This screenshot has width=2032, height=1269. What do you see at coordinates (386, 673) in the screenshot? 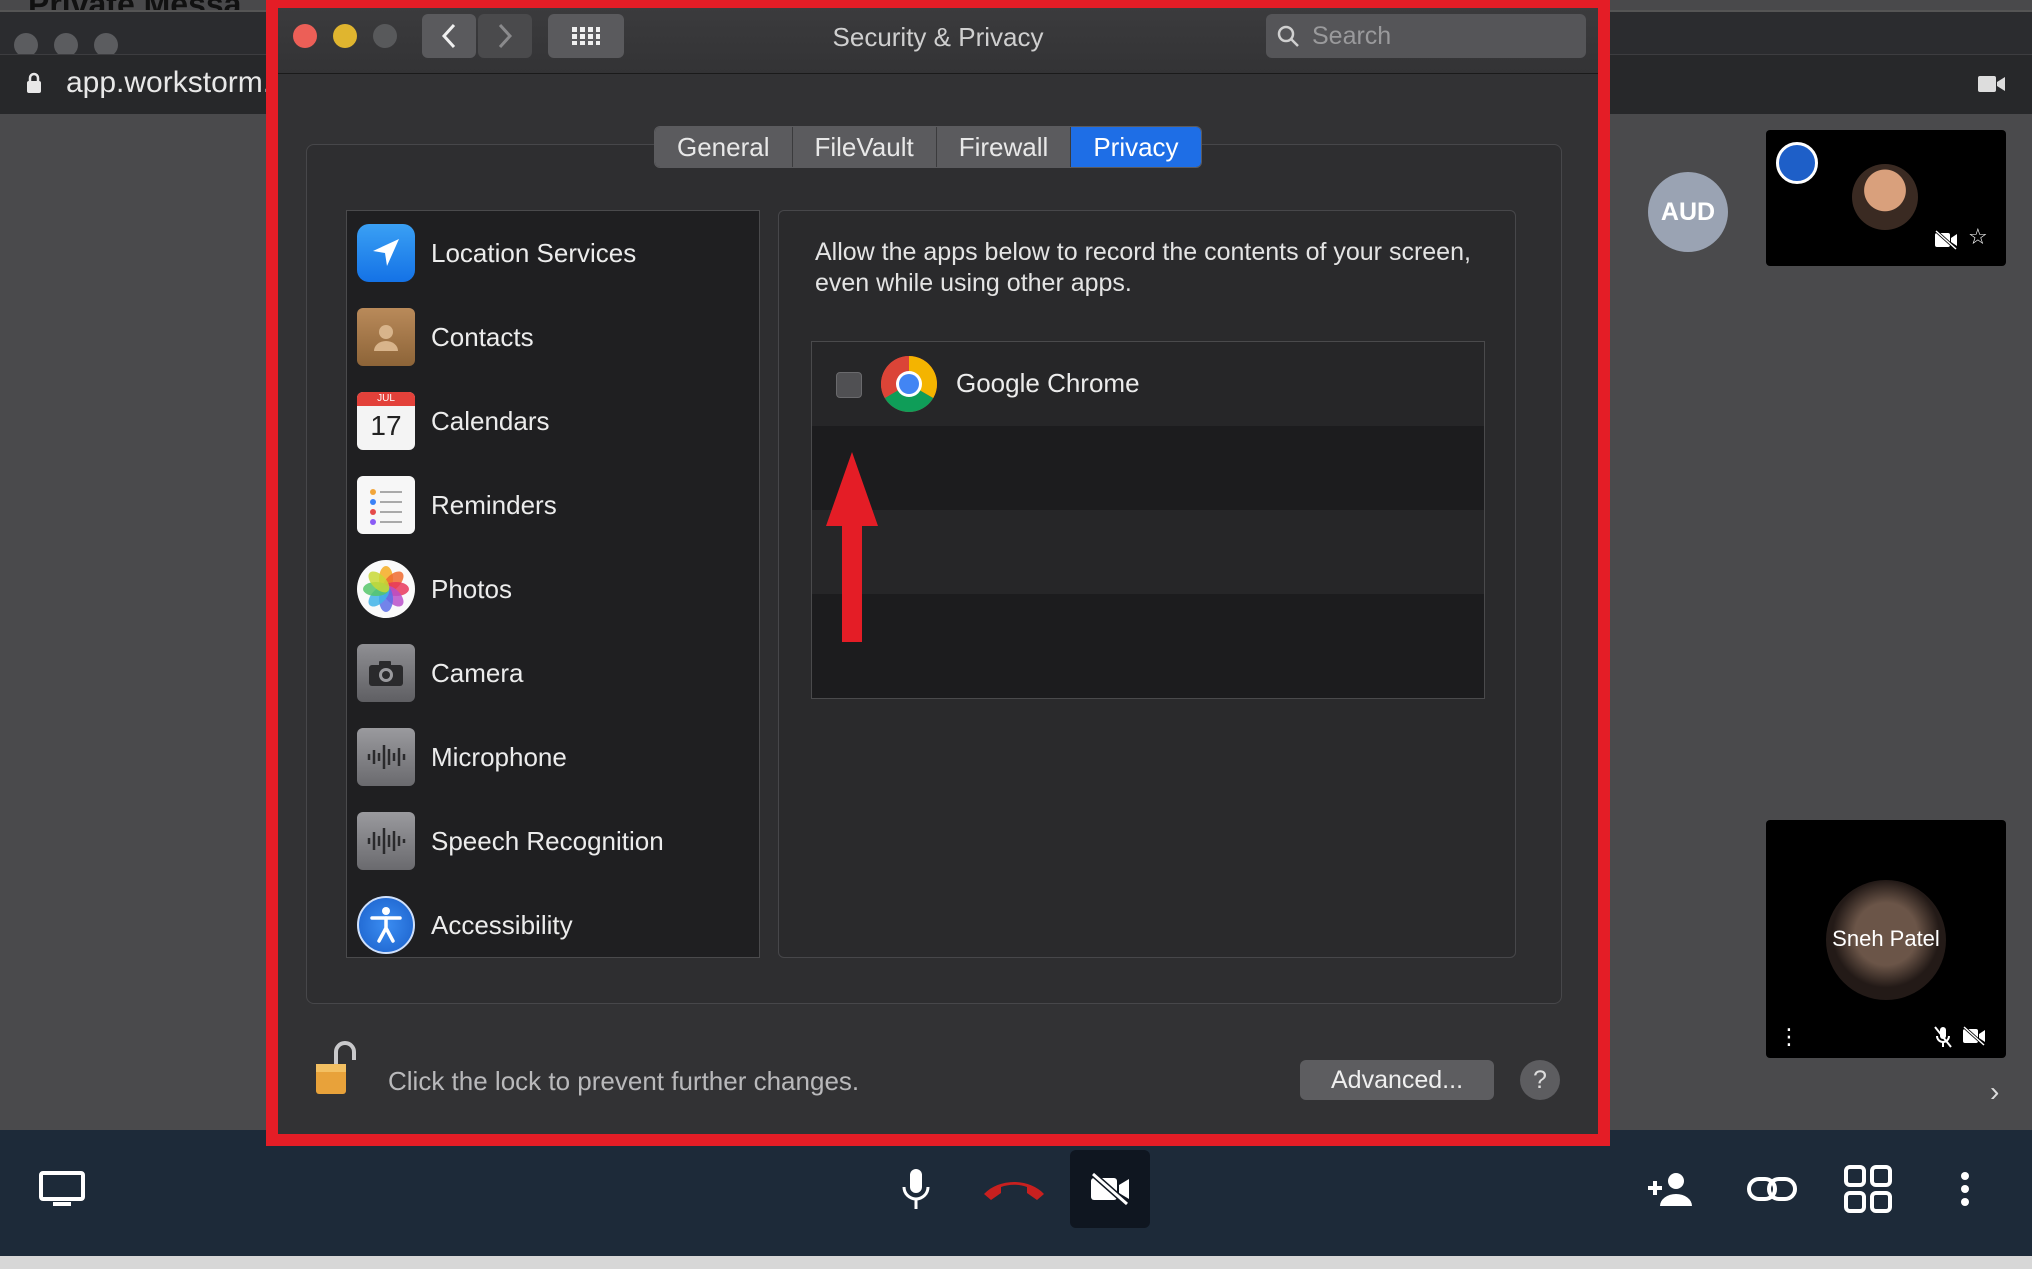
I see `camera-icon` at bounding box center [386, 673].